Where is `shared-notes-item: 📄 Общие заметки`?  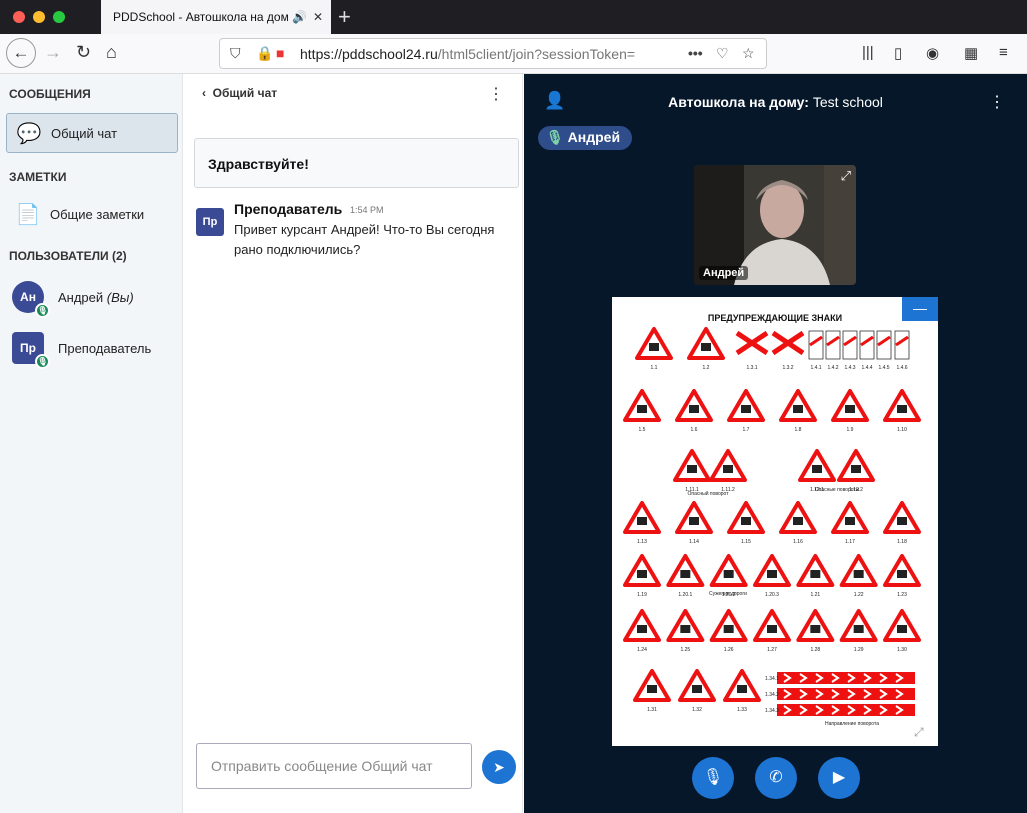 shared-notes-item: 📄 Общие заметки is located at coordinates (92, 214).